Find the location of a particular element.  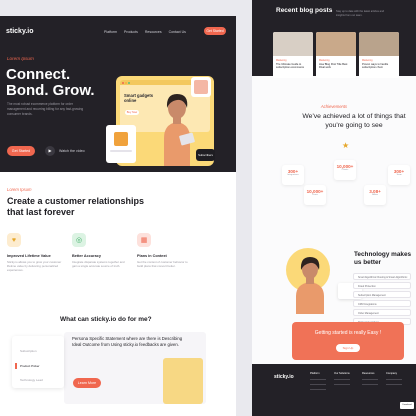

question-headline: What can sticky.io do for me? is located at coordinates (106, 319).